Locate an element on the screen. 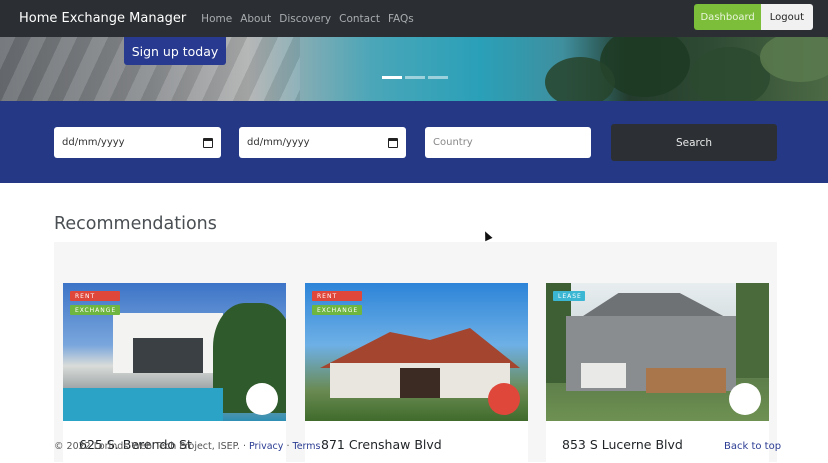 This screenshot has width=828, height=463. checkout-date-input: dd/mm/yyyy is located at coordinates (322, 142).